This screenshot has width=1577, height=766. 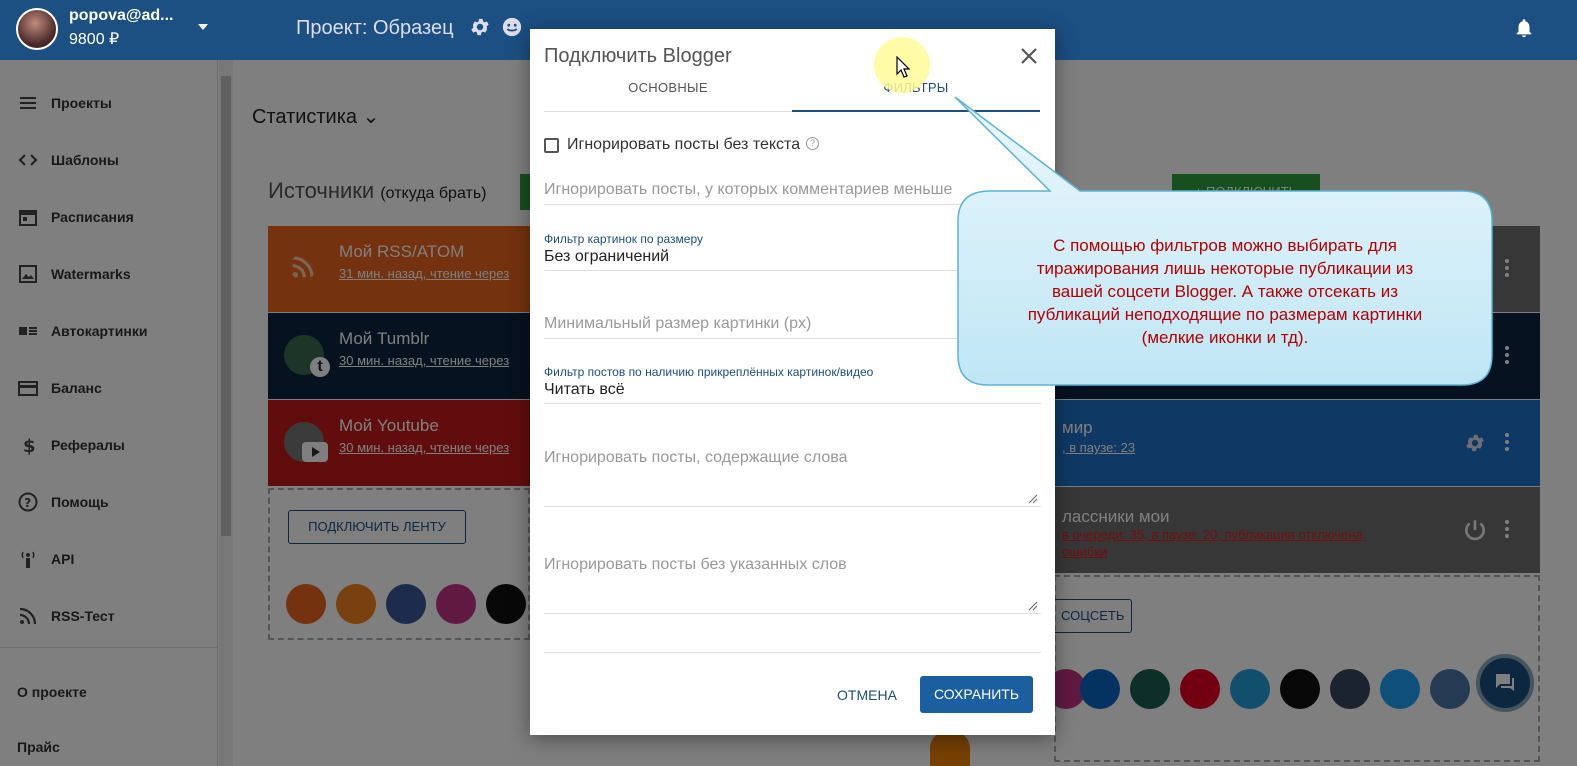 What do you see at coordinates (1029, 56) in the screenshot?
I see `close-icon` at bounding box center [1029, 56].